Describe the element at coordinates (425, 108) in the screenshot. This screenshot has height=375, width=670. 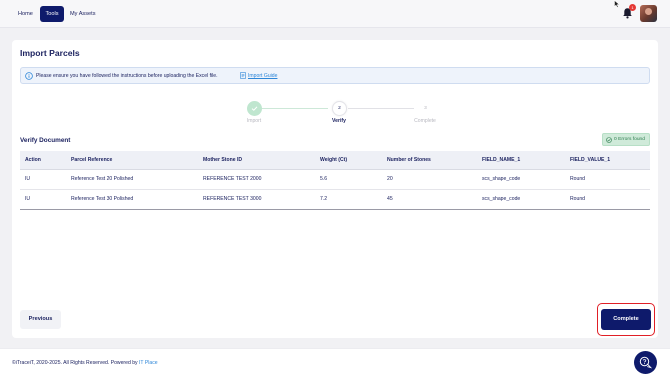
I see `step-complete-circle: 3` at that location.